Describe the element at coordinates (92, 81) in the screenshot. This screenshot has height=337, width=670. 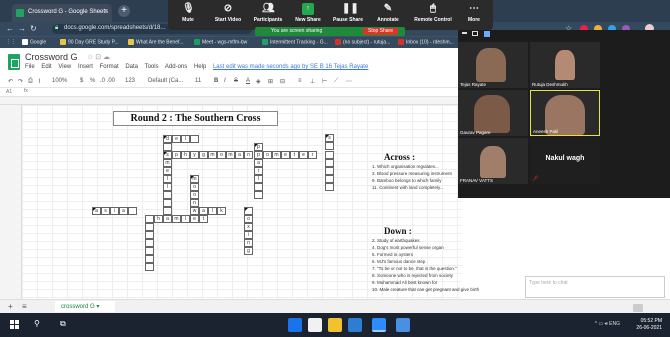
I see `percent-button: %` at that location.